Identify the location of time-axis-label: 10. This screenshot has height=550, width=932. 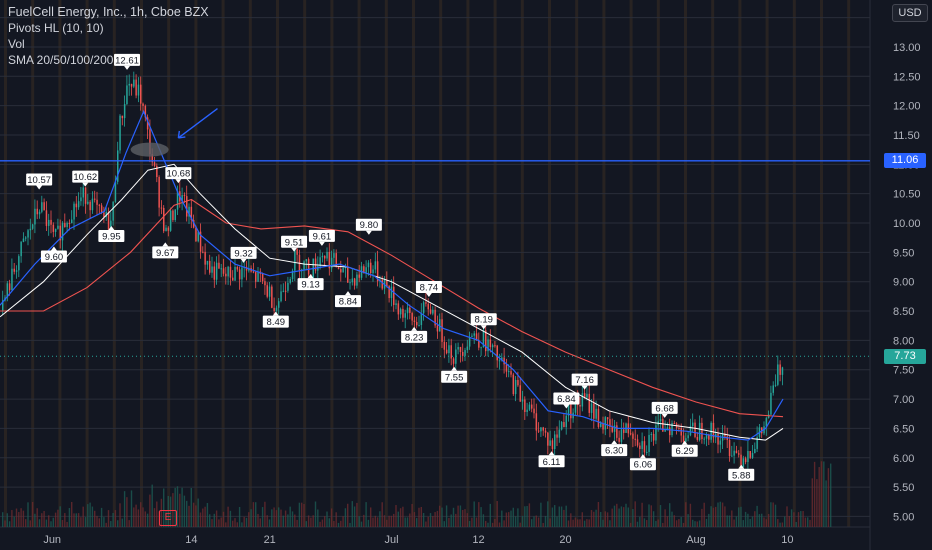
(787, 540).